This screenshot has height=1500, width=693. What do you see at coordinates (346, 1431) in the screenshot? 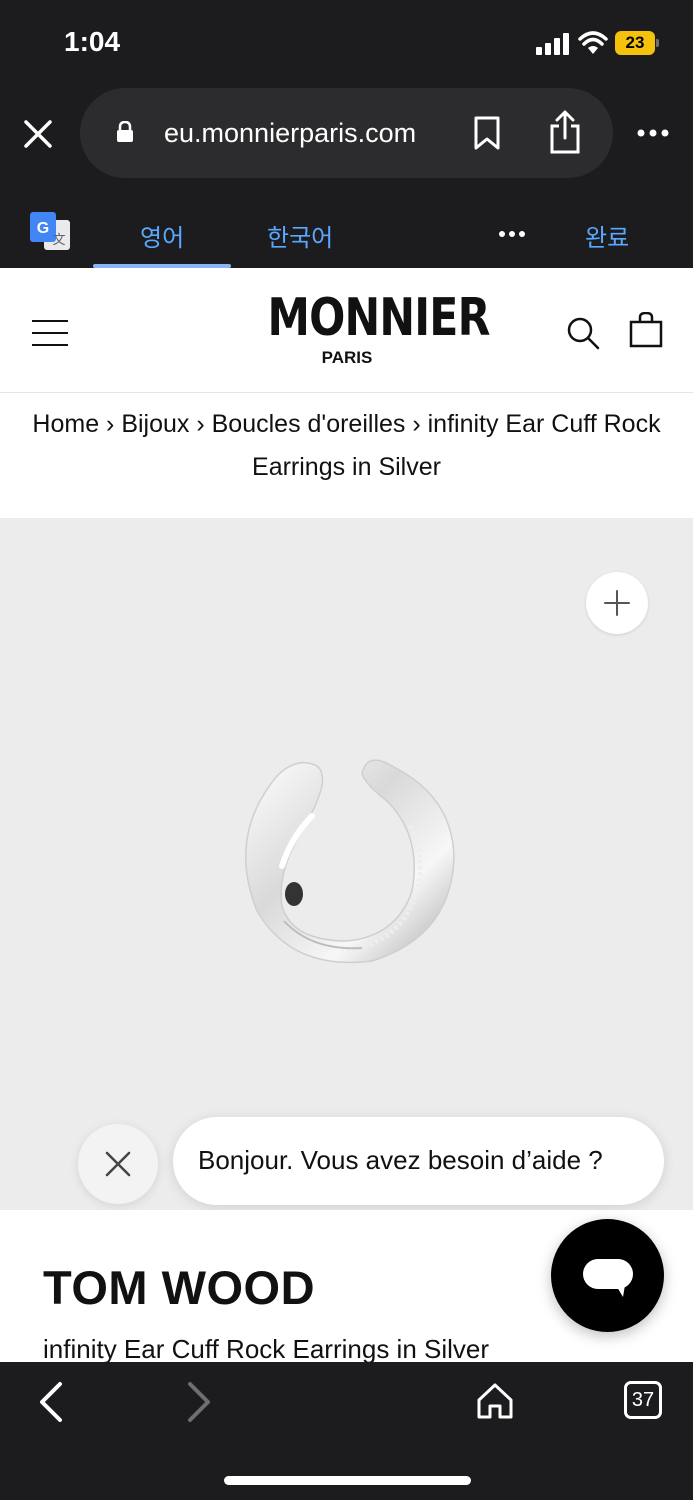
I see `browser-toolbar: 37` at bounding box center [346, 1431].